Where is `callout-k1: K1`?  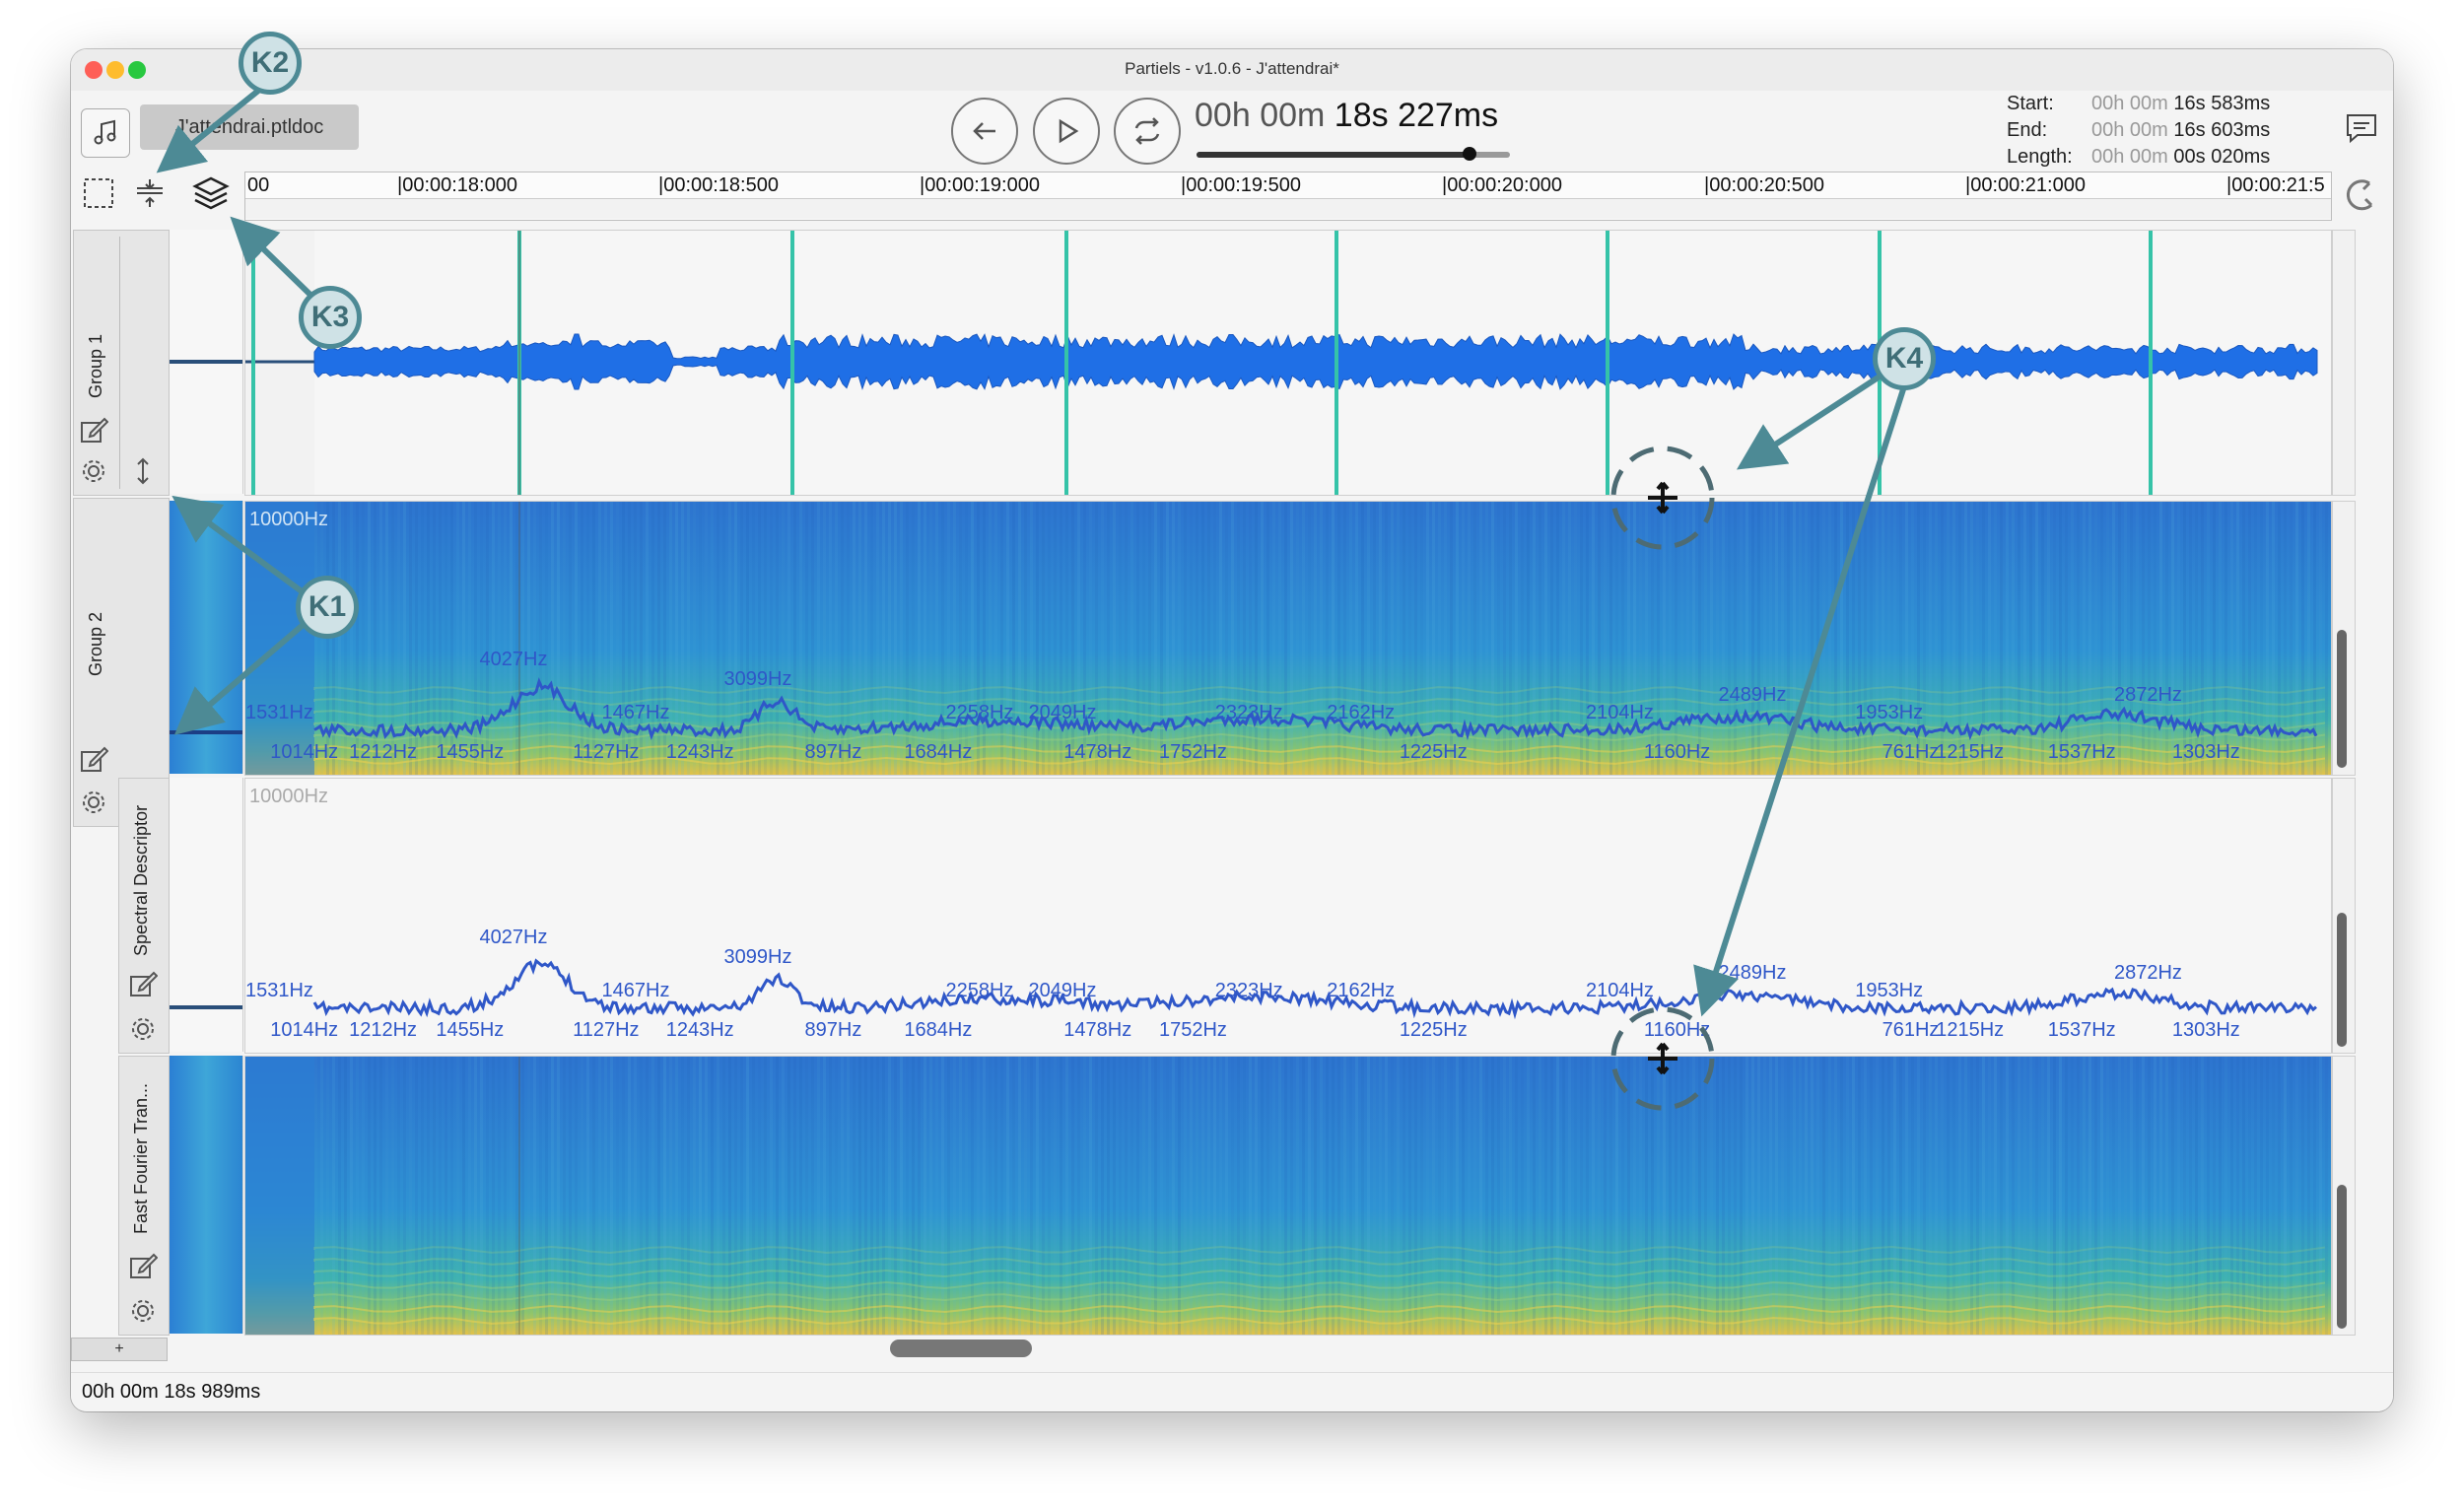 callout-k1: K1 is located at coordinates (327, 607).